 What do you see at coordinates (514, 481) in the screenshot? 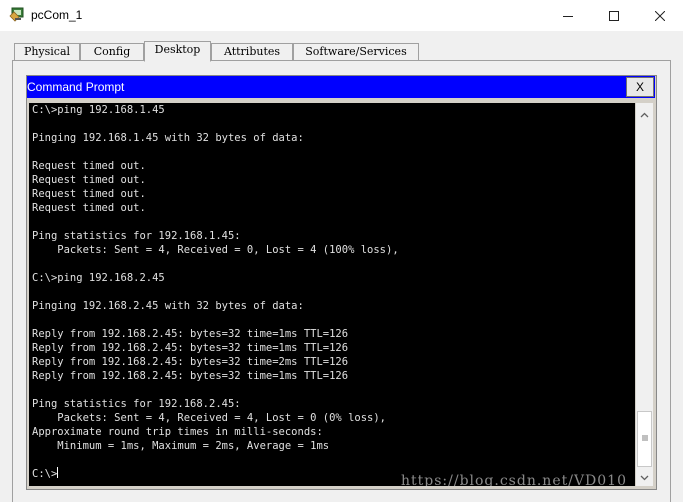
I see `watermark: https://blog.csdn.net/VD010` at bounding box center [514, 481].